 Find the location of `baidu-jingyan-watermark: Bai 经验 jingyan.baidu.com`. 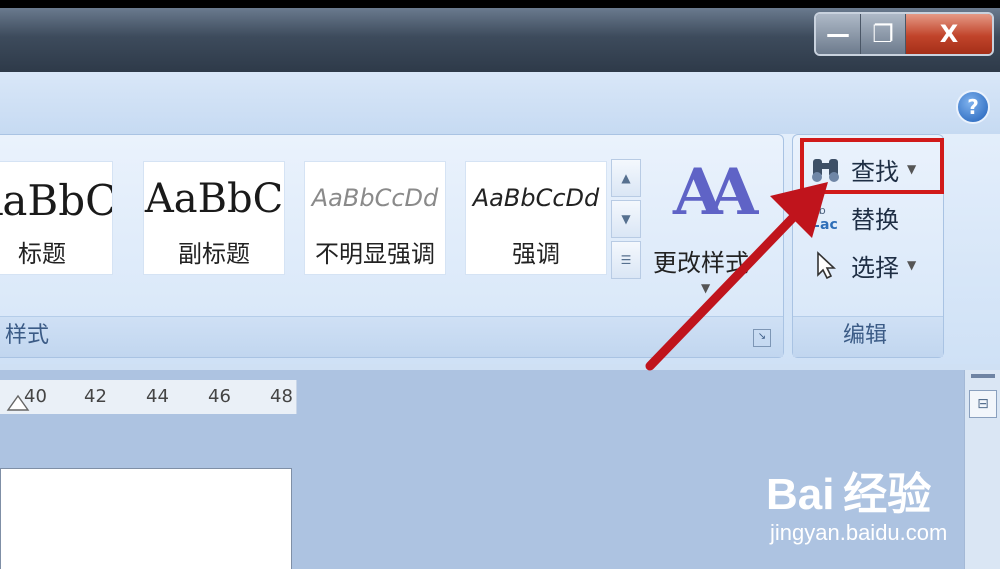

baidu-jingyan-watermark: Bai 经验 jingyan.baidu.com is located at coordinates (881, 508).